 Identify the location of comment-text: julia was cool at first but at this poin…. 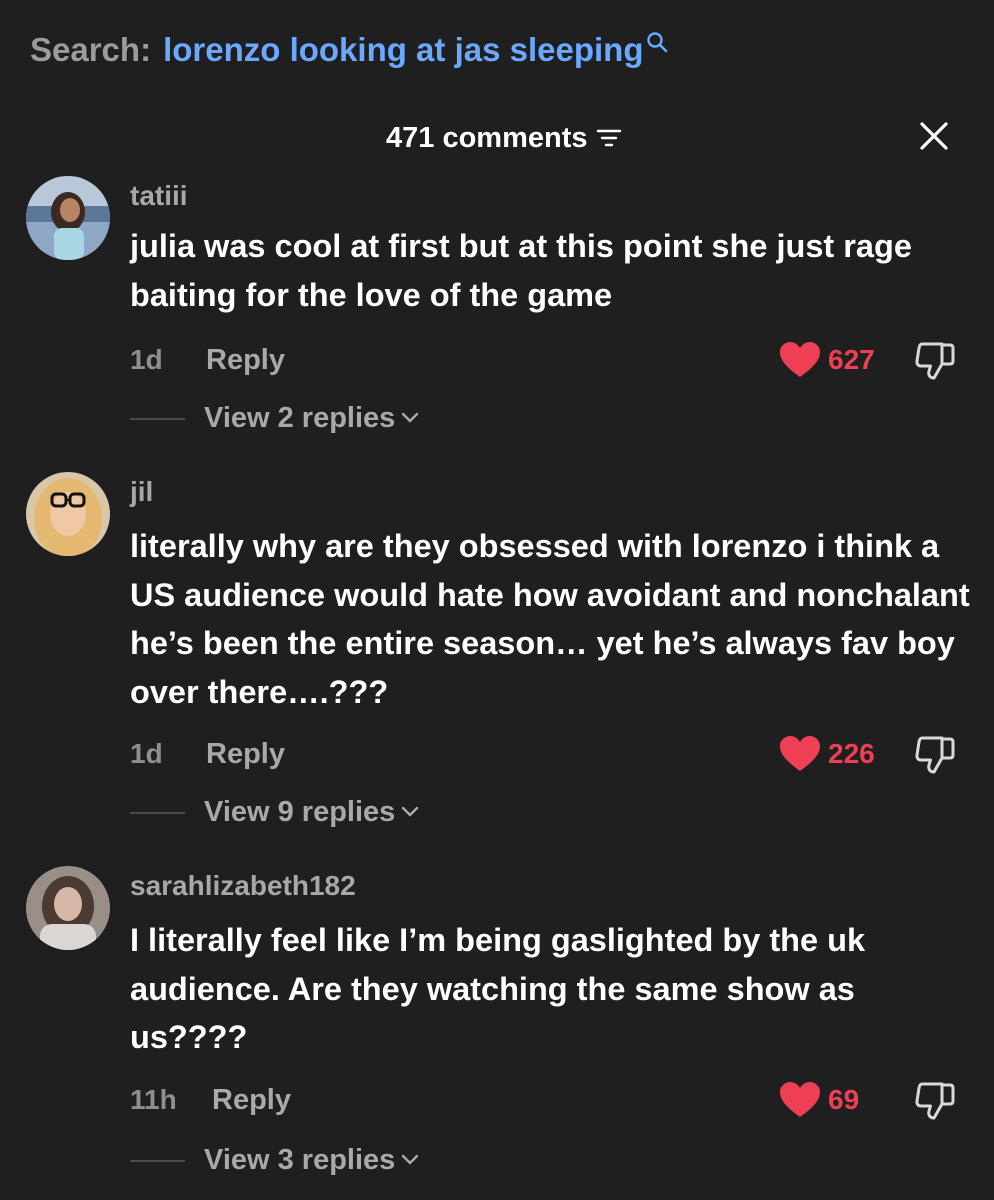
(521, 270).